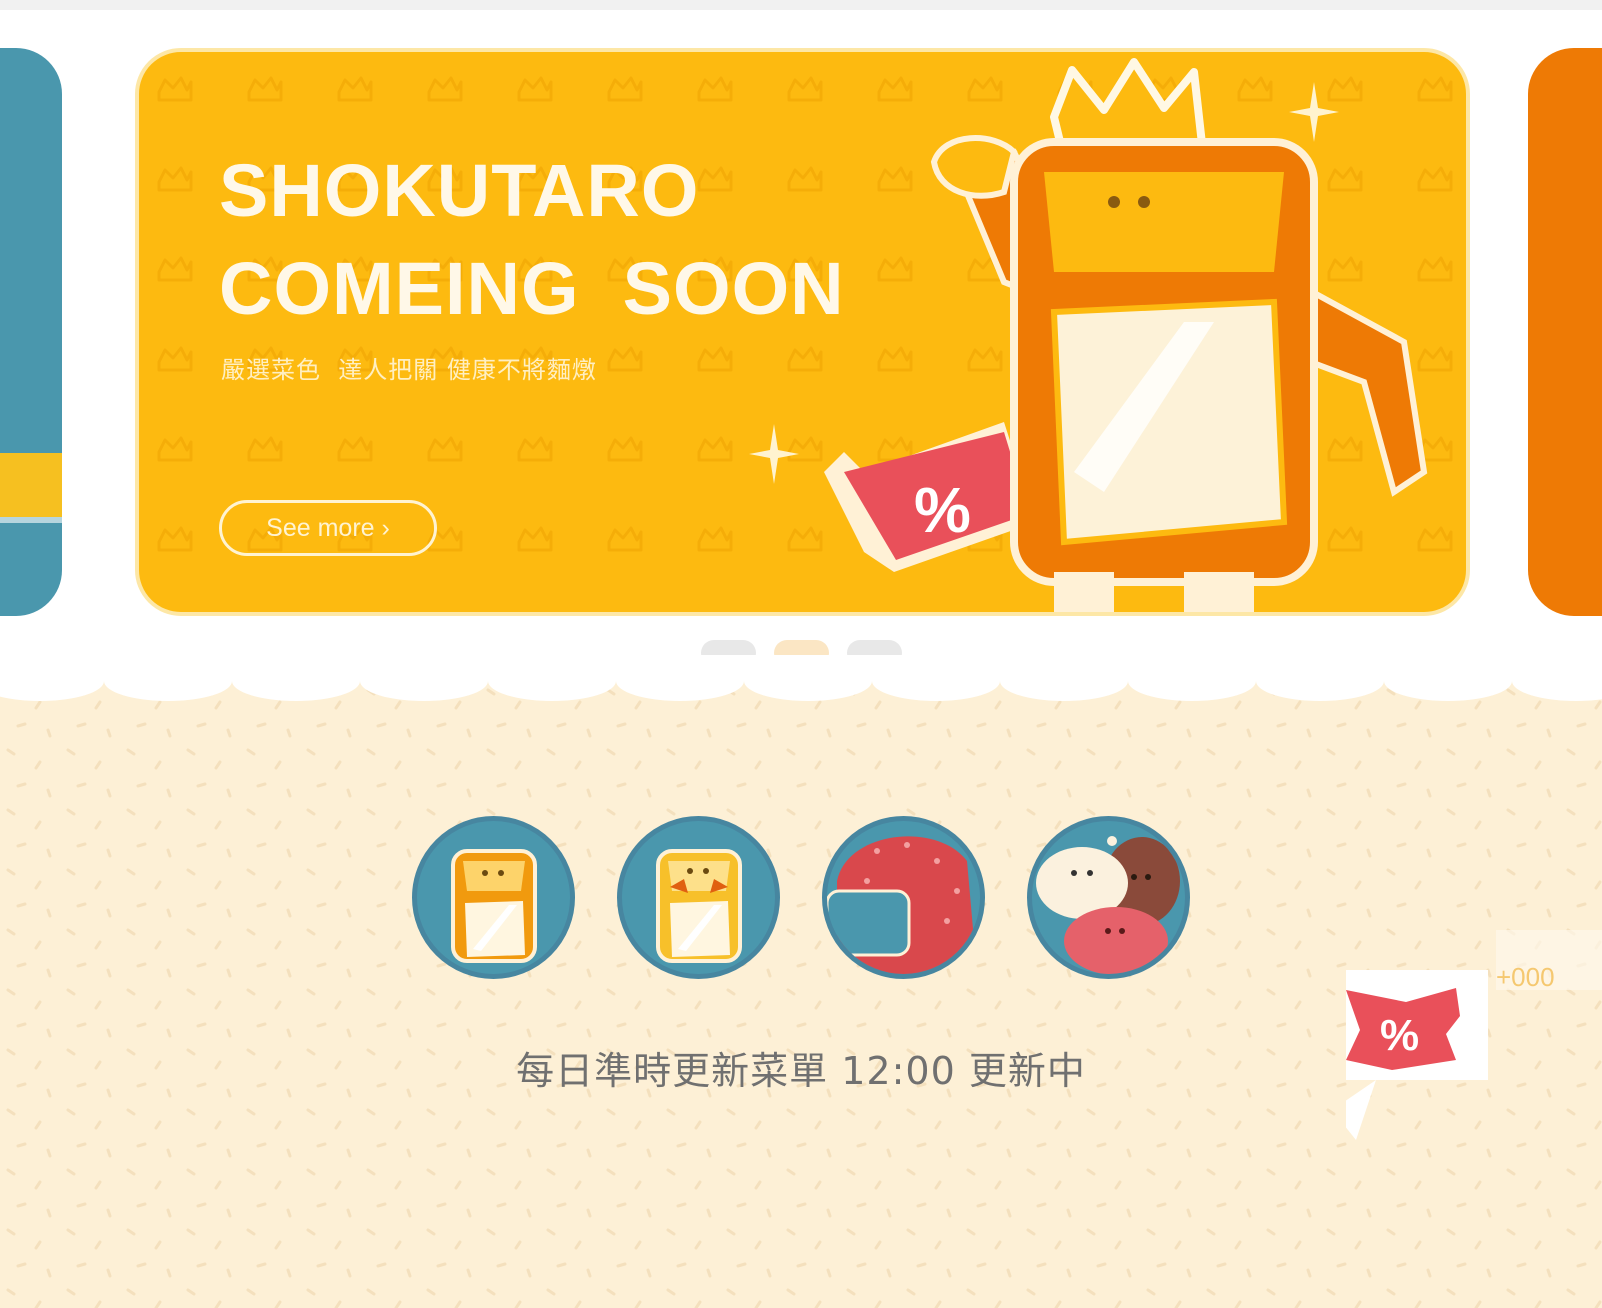 The height and width of the screenshot is (1308, 1602). I want to click on mascot-blue-icon, so click(493, 897).